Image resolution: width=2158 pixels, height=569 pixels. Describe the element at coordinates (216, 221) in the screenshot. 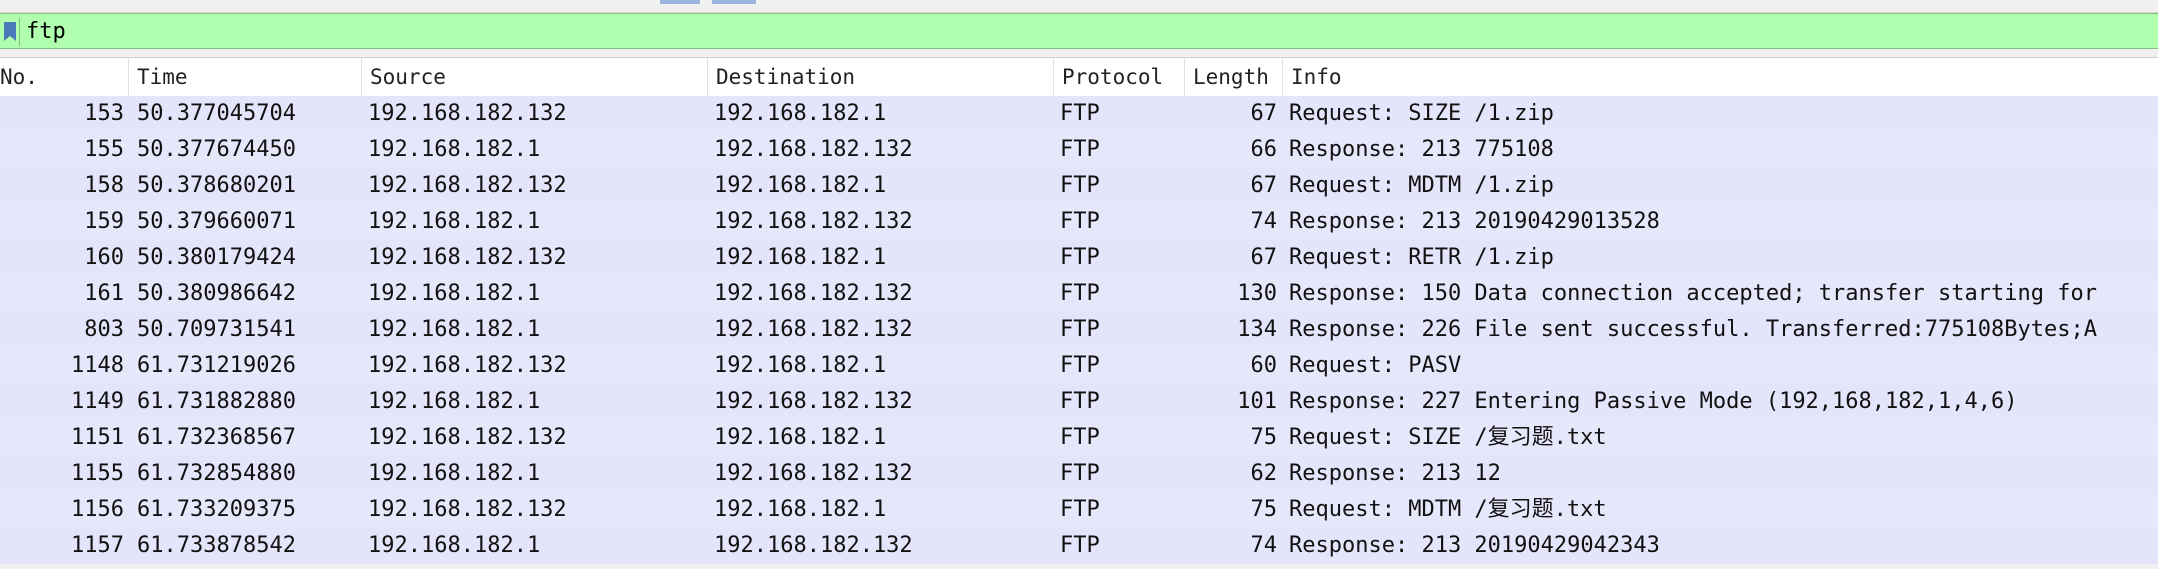

I see `packet-time: 50.379660071` at that location.